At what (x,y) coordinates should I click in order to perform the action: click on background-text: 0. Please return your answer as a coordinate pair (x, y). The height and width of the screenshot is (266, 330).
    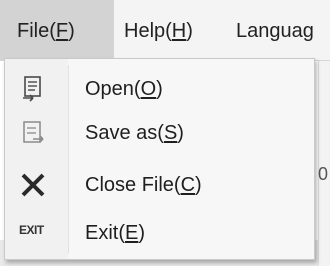
    Looking at the image, I should click on (323, 174).